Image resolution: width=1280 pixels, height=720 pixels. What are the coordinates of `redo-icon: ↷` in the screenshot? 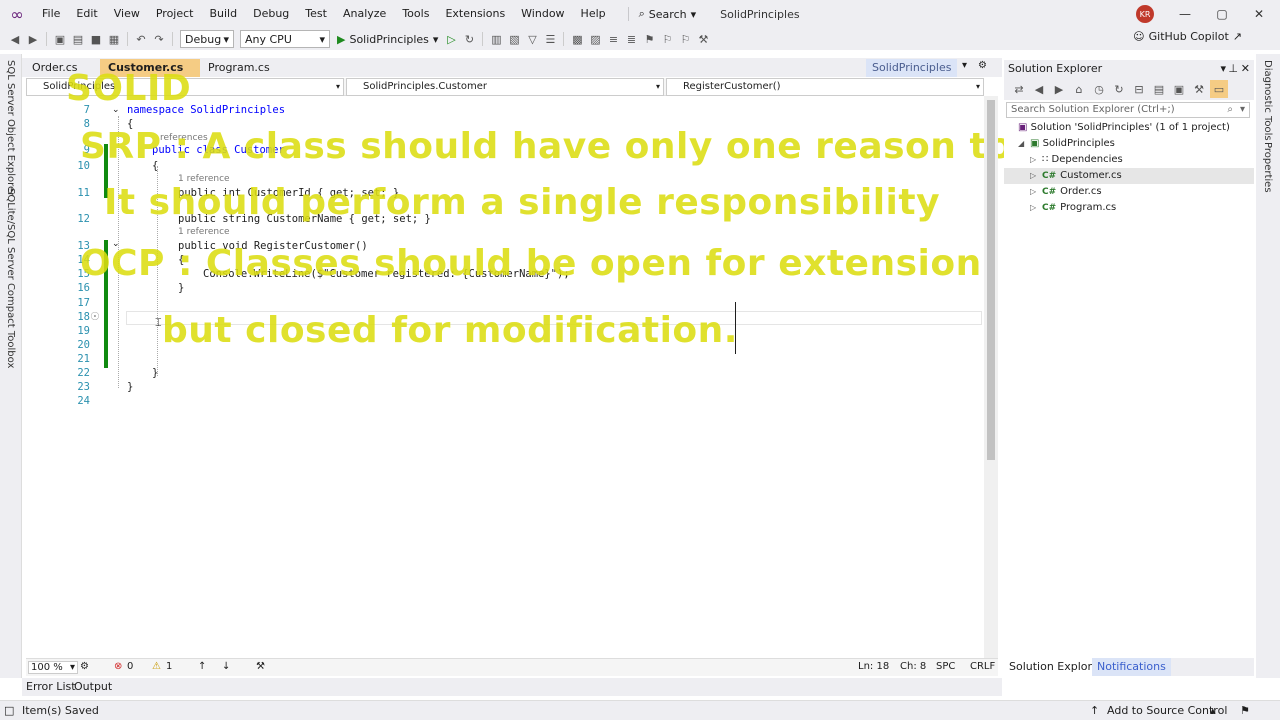 It's located at (159, 39).